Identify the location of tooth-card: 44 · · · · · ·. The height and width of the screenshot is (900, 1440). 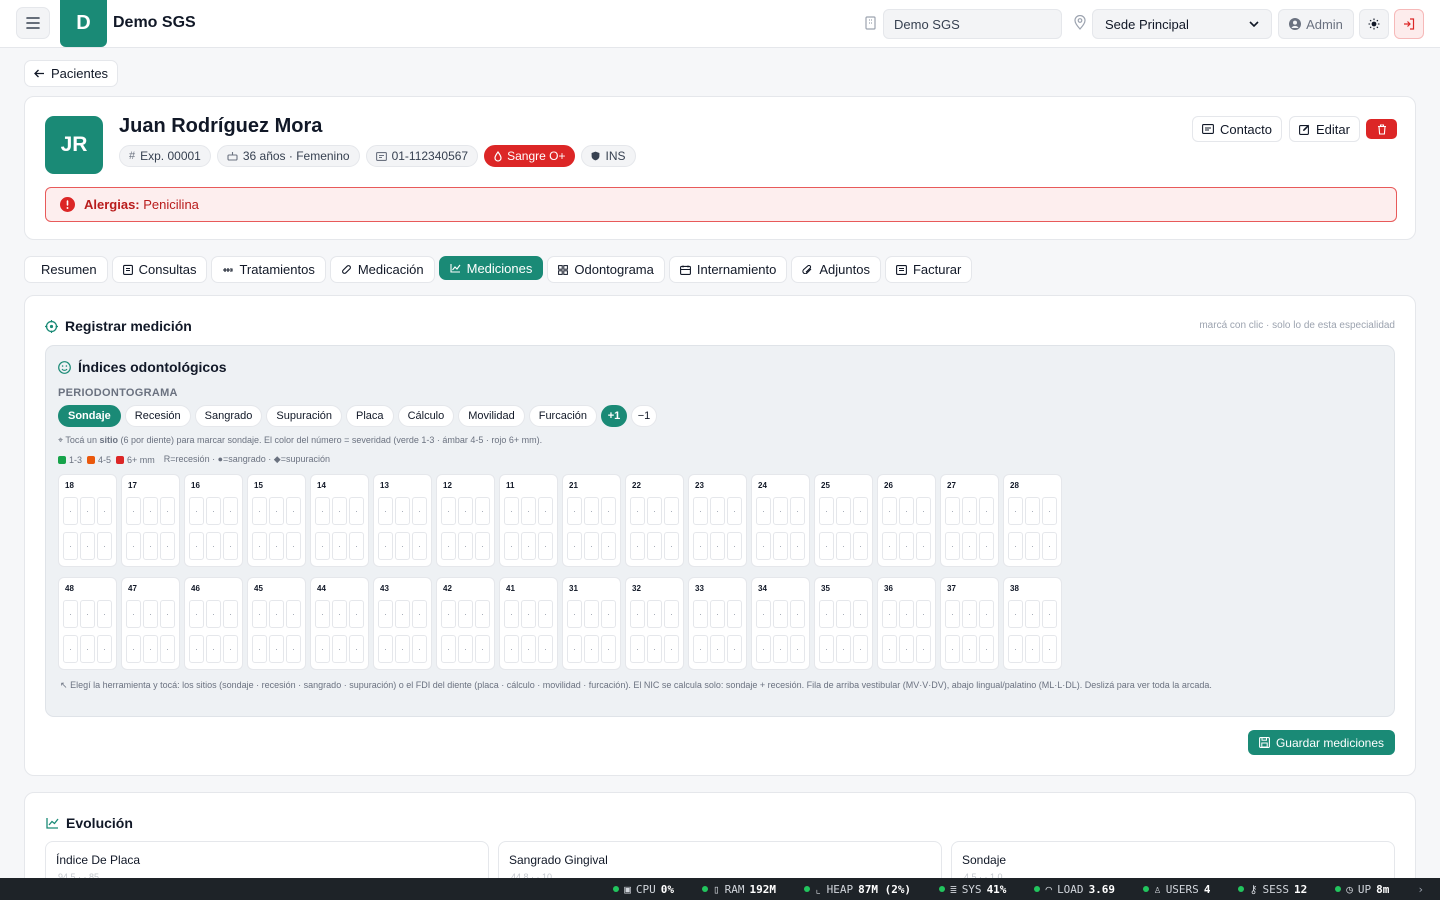
(339, 623).